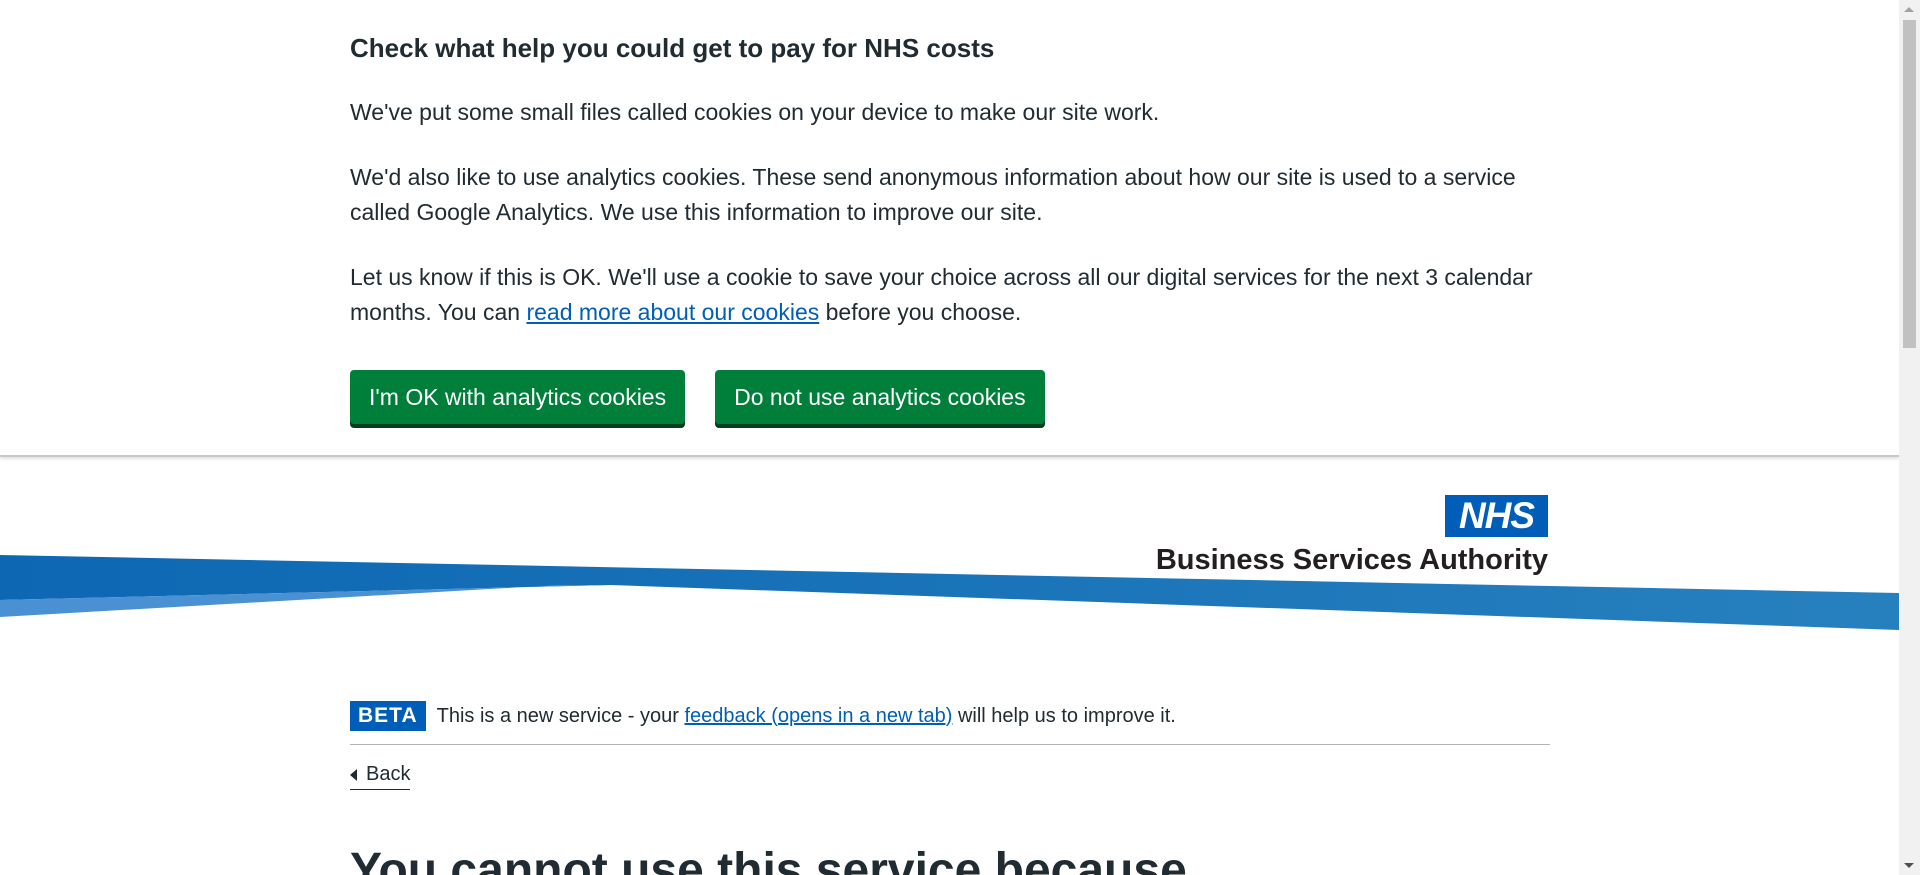 The image size is (1920, 875). Describe the element at coordinates (1909, 865) in the screenshot. I see `scroll-down-arrow-icon` at that location.